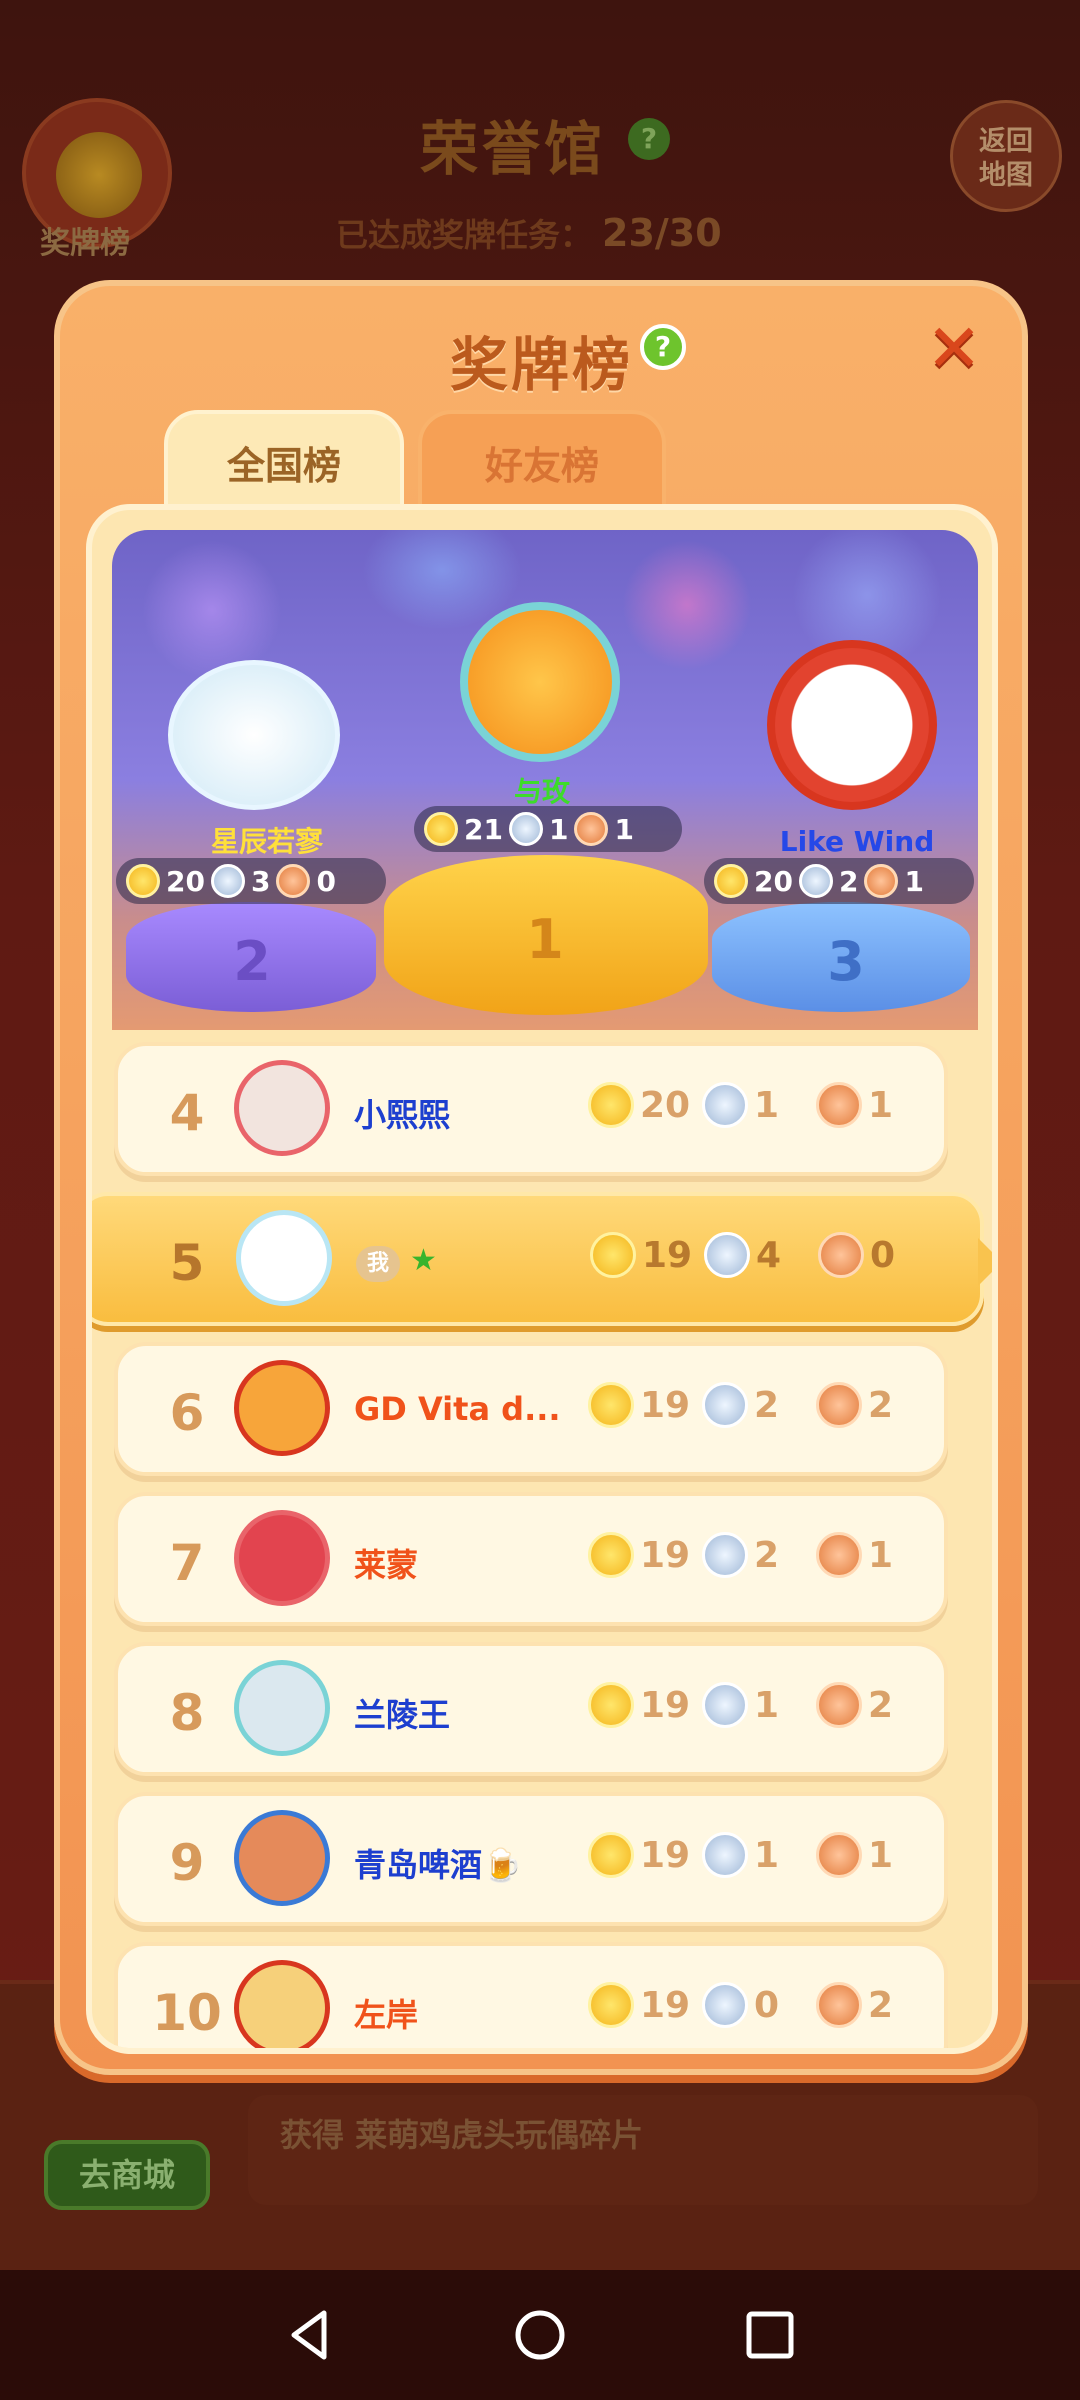 Image resolution: width=1080 pixels, height=2400 pixels. I want to click on gold-count: 20, so click(185, 881).